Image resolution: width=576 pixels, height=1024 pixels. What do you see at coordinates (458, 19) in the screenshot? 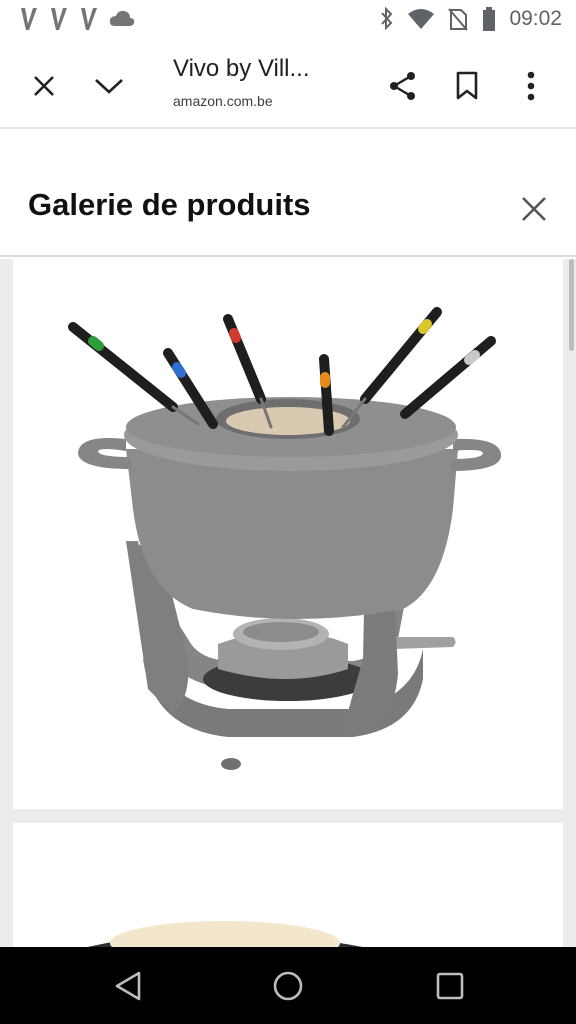
I see `no-sim-icon` at bounding box center [458, 19].